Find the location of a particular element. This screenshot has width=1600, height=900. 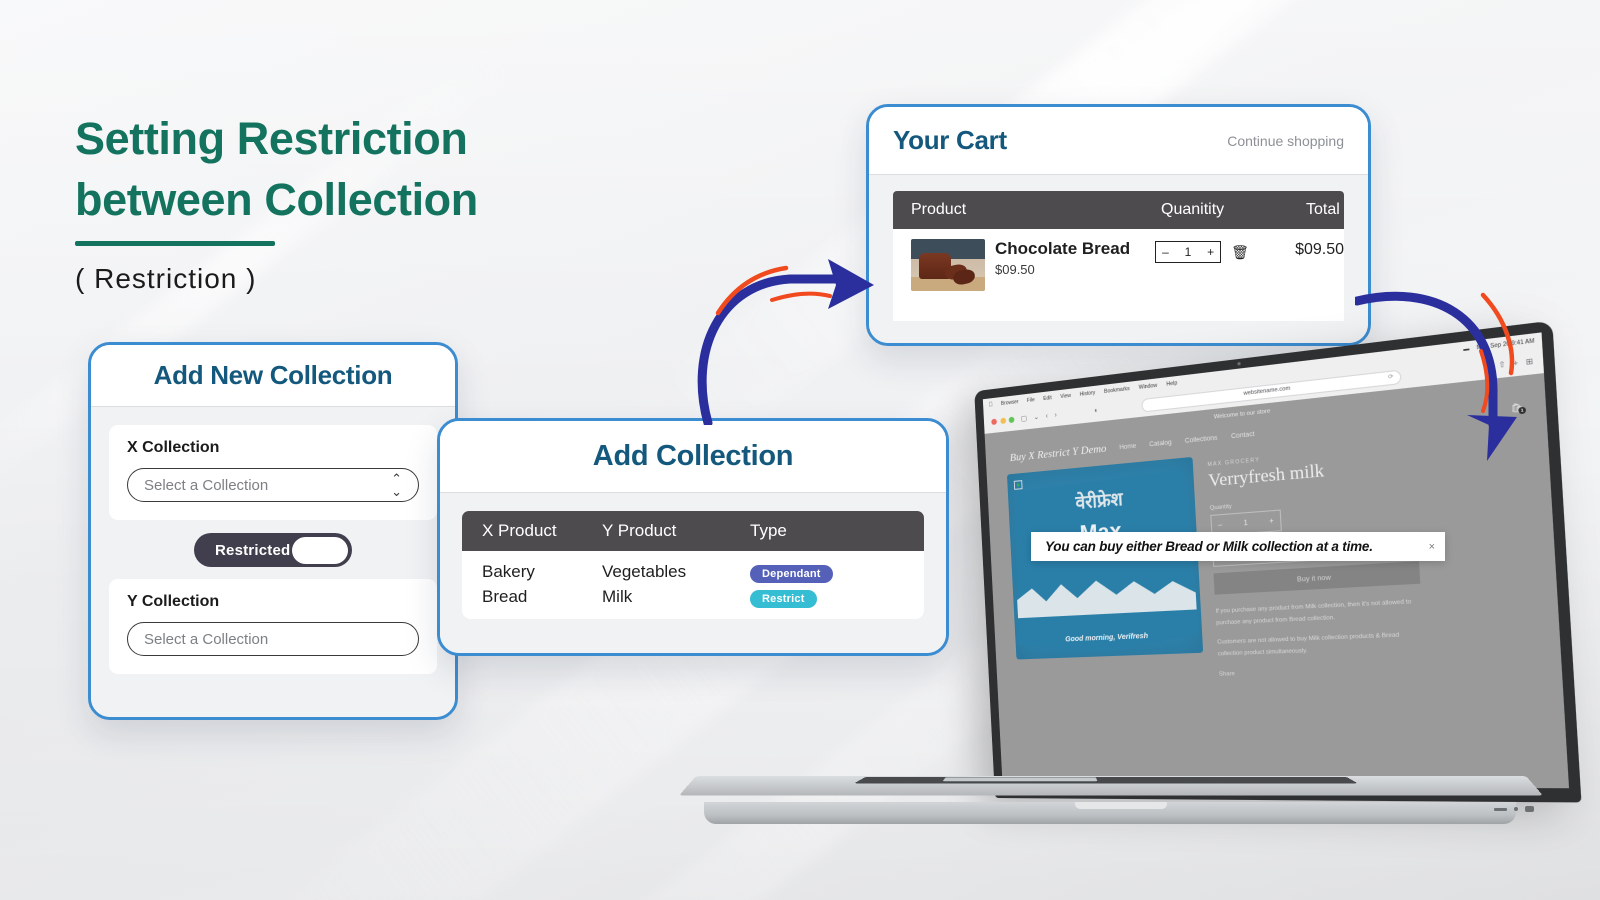

cell-type: Dependant is located at coordinates (815, 572).